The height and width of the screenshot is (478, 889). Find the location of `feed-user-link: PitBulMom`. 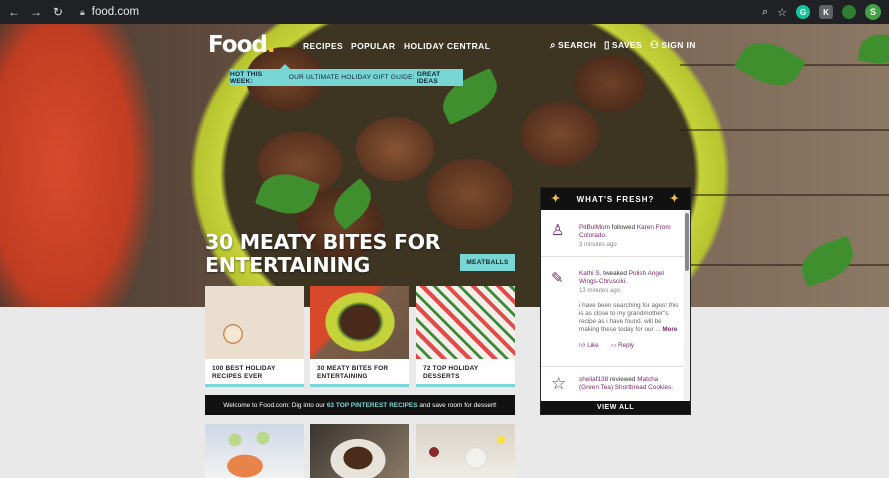

feed-user-link: PitBulMom is located at coordinates (594, 227).